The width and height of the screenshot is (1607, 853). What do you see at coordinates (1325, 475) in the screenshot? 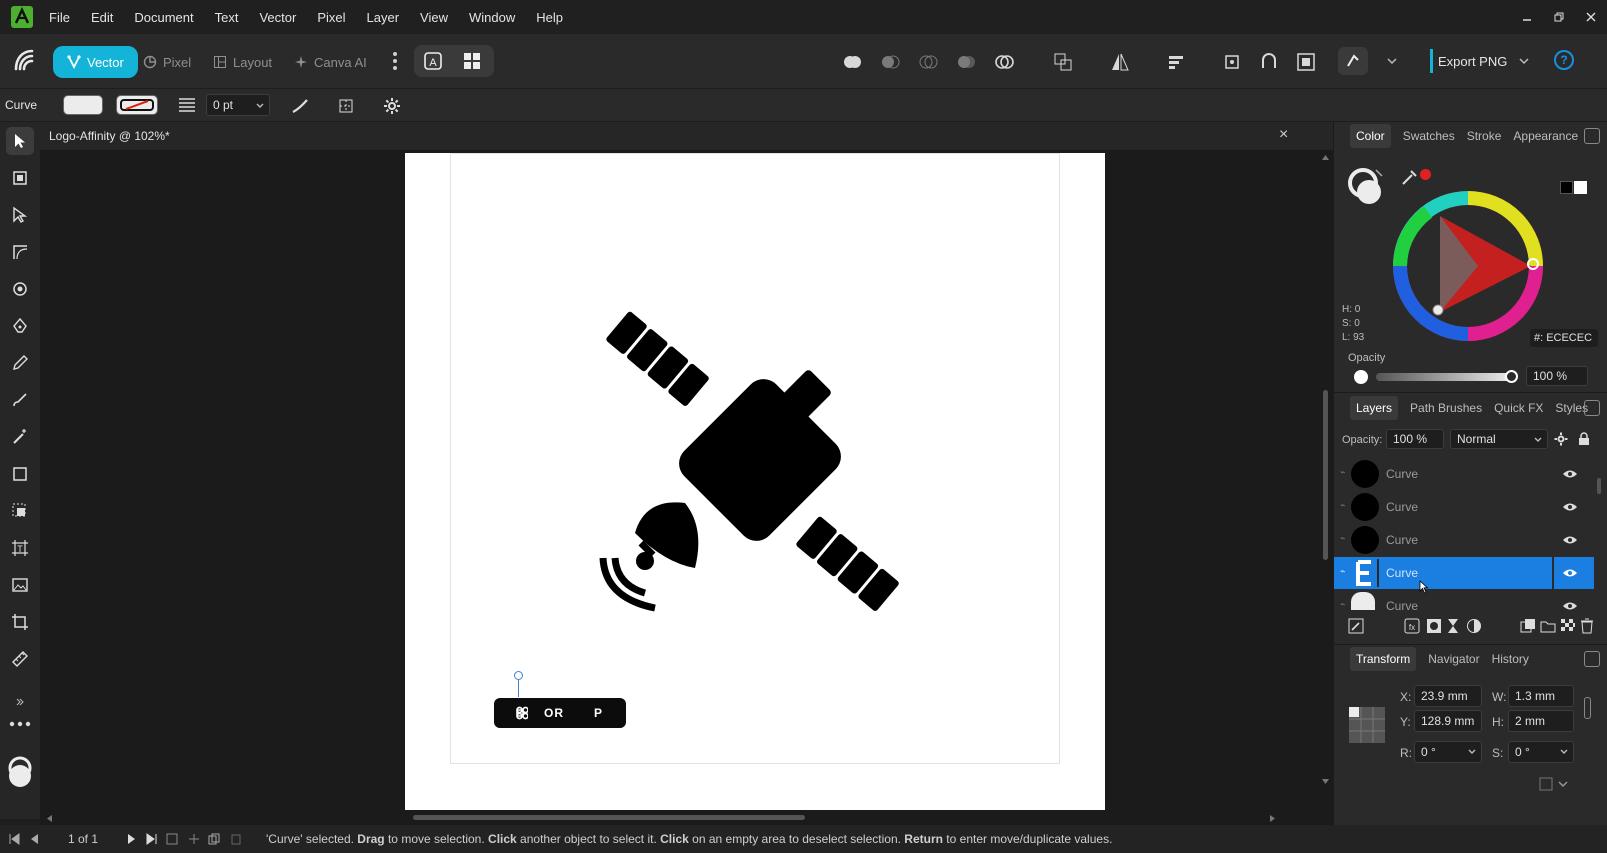
I see `vertical-scroll-thumb` at bounding box center [1325, 475].